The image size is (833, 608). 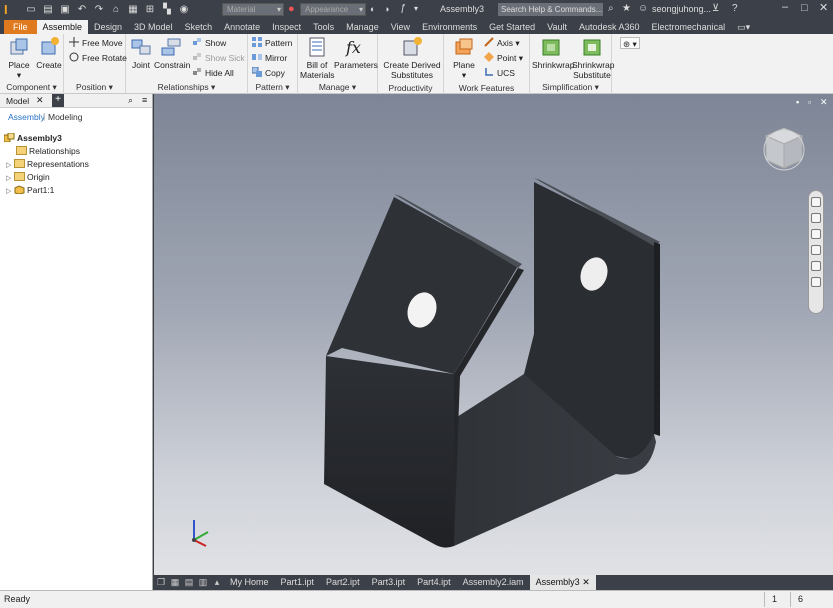 I want to click on fx-icon: ƒ, so click(x=403, y=8).